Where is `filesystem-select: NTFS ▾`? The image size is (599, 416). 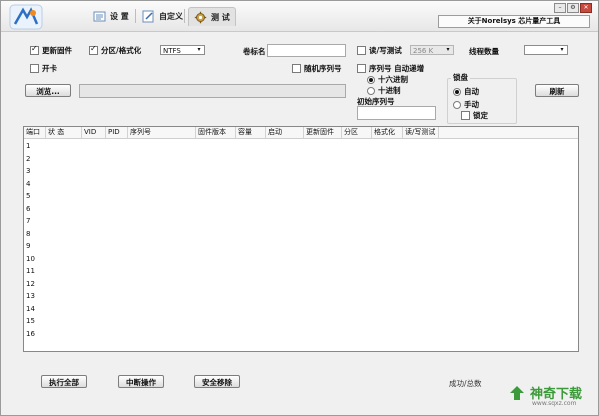
filesystem-select: NTFS ▾ is located at coordinates (182, 50).